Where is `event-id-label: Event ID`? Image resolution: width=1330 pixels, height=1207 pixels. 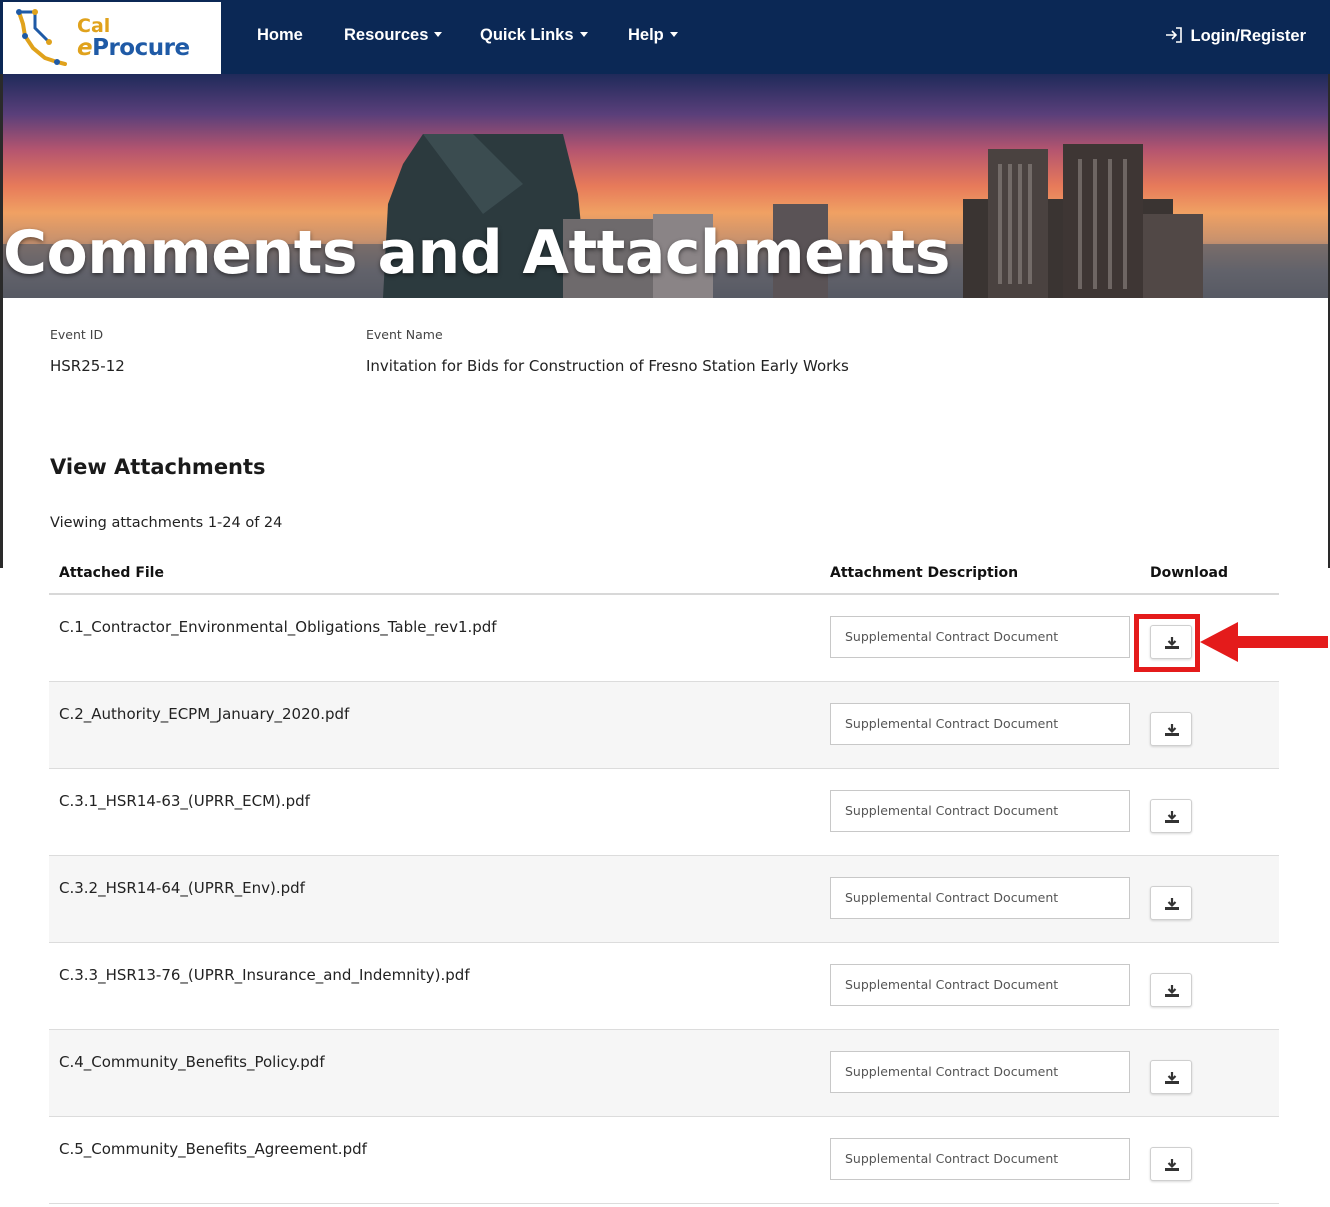
event-id-label: Event ID is located at coordinates (77, 334).